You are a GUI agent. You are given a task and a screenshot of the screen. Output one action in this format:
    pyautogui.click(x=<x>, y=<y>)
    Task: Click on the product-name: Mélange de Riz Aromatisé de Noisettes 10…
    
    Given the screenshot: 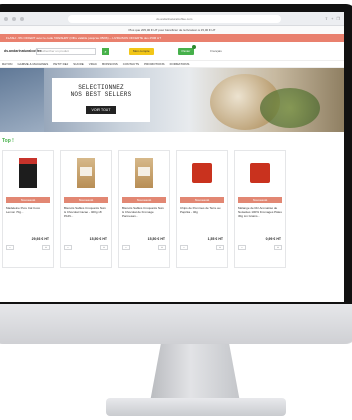 What is the action you would take?
    pyautogui.click(x=260, y=220)
    